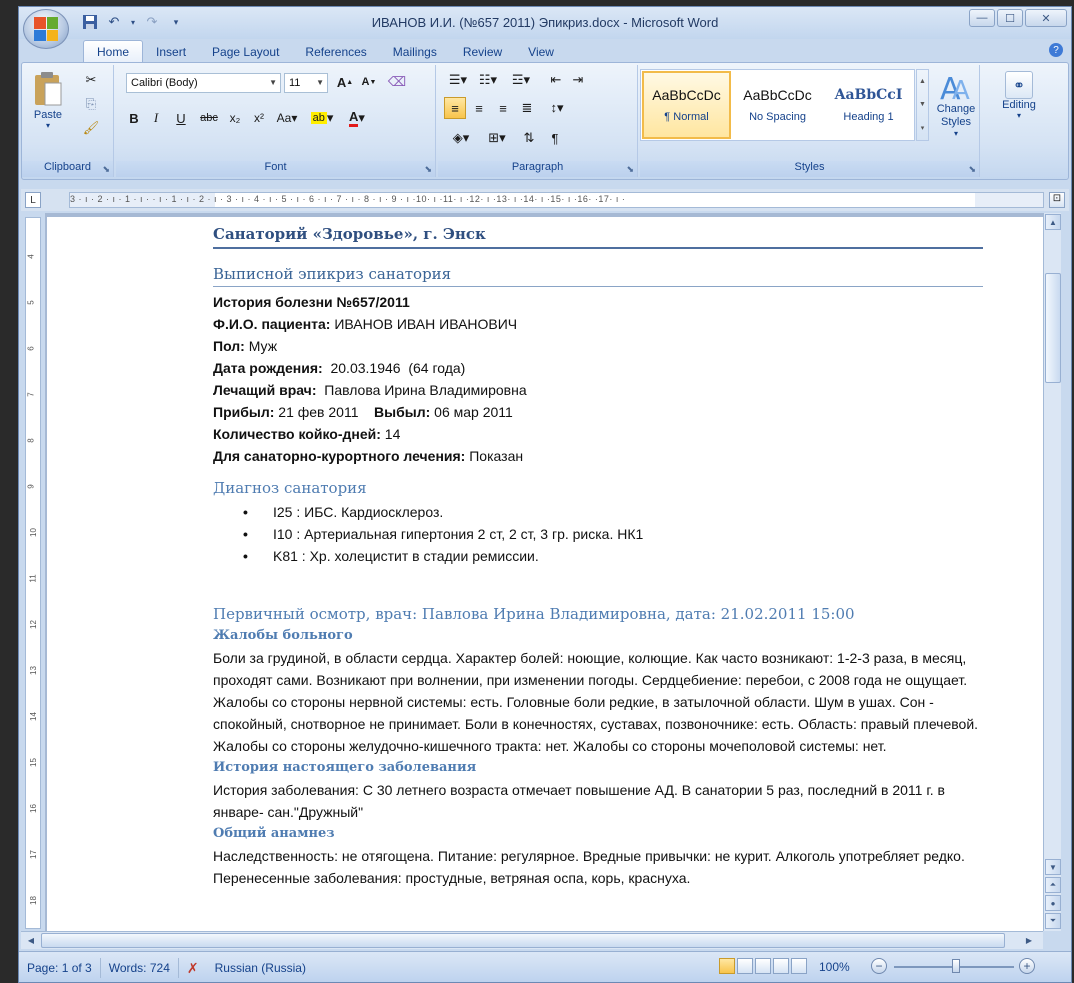  I want to click on view-ruler-icon: ⊡, so click(1057, 200).